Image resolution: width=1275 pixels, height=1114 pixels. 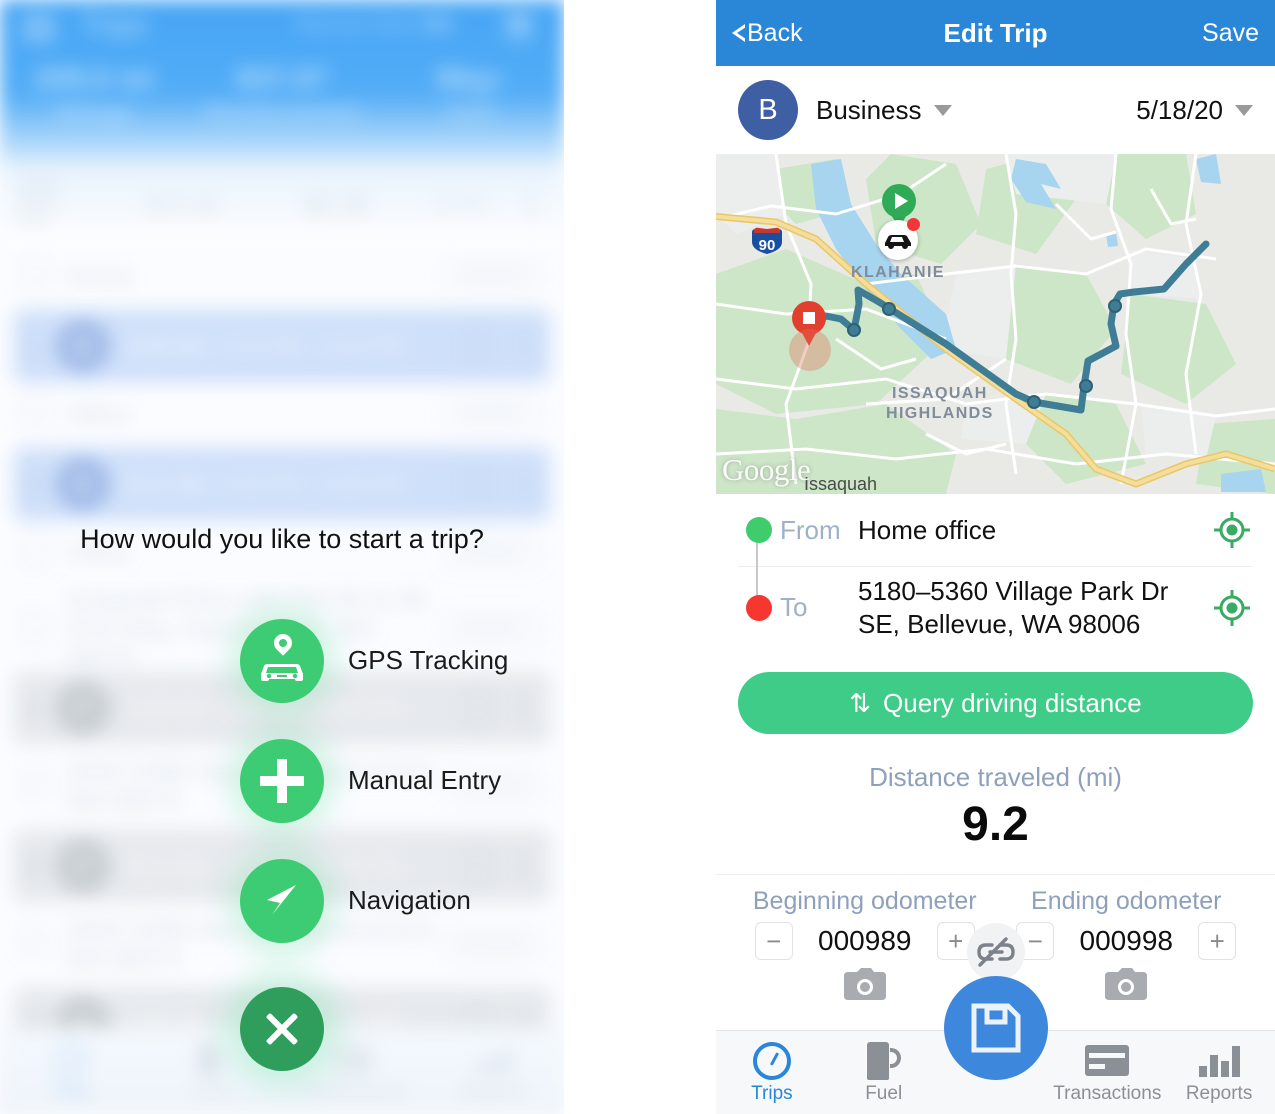 I want to click on tab-fuel: Fuel, so click(x=884, y=1073).